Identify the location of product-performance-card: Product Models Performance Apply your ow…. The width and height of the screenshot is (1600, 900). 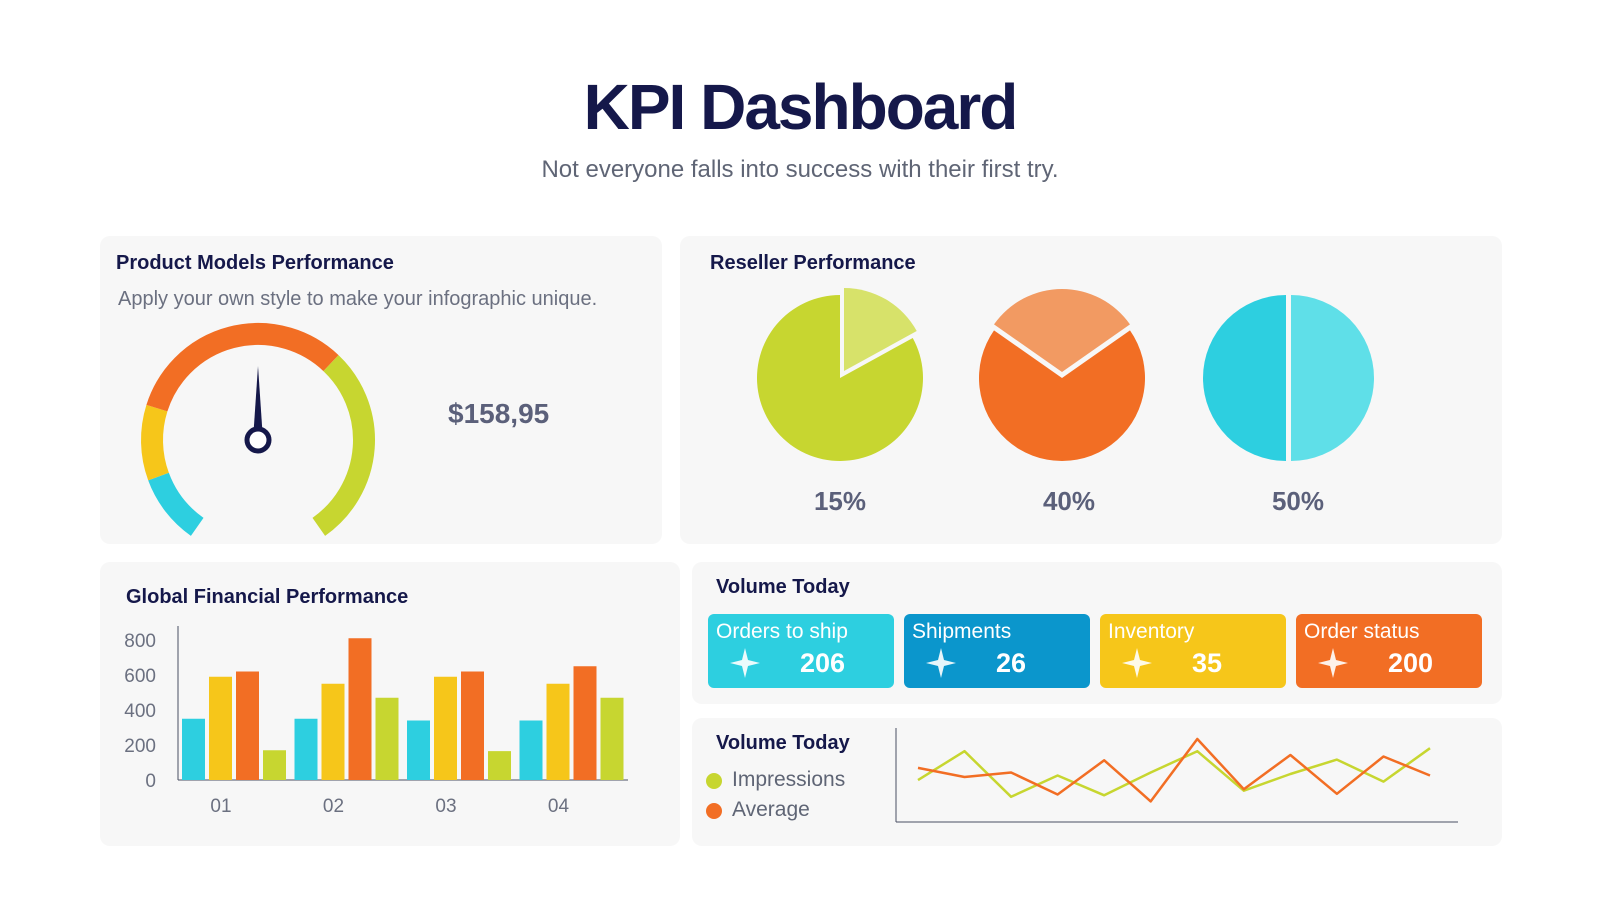
(381, 390).